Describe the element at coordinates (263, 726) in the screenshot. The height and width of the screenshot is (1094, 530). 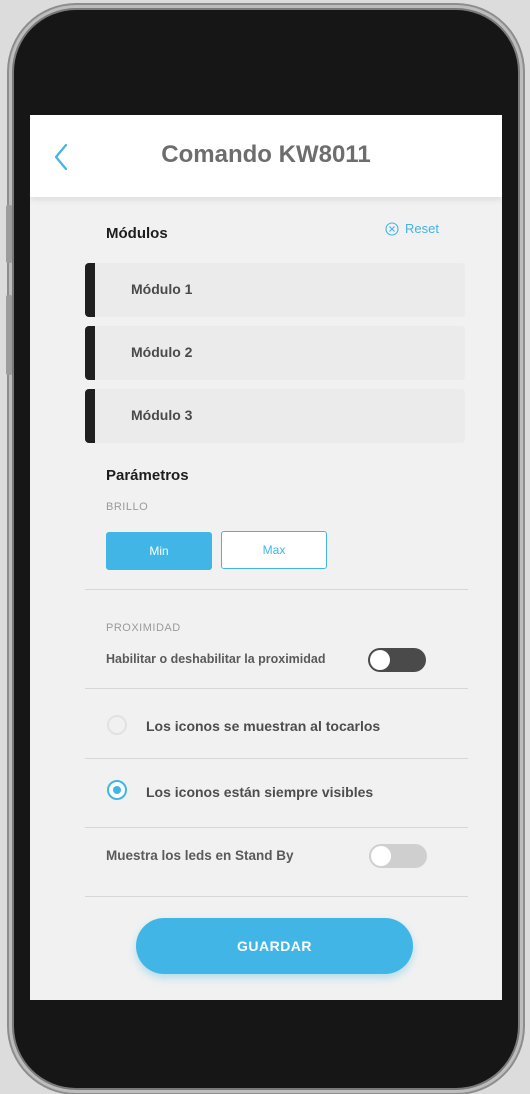
I see `icons-on-touch-label: Los iconos se muestran al tocarlos` at that location.